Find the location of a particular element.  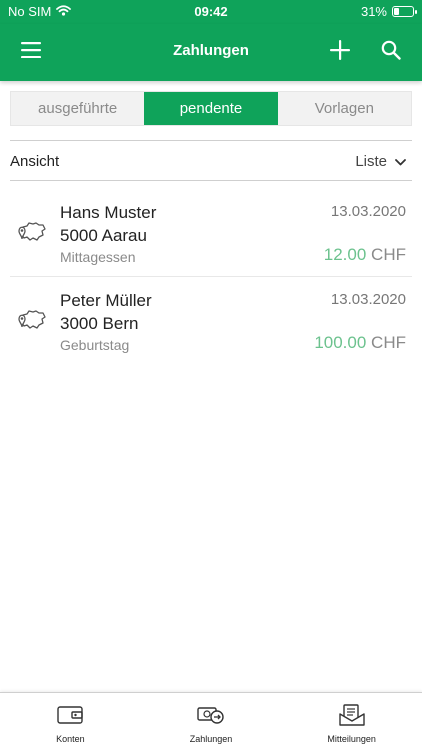

view-selector-row: Ansicht Liste is located at coordinates (211, 160).